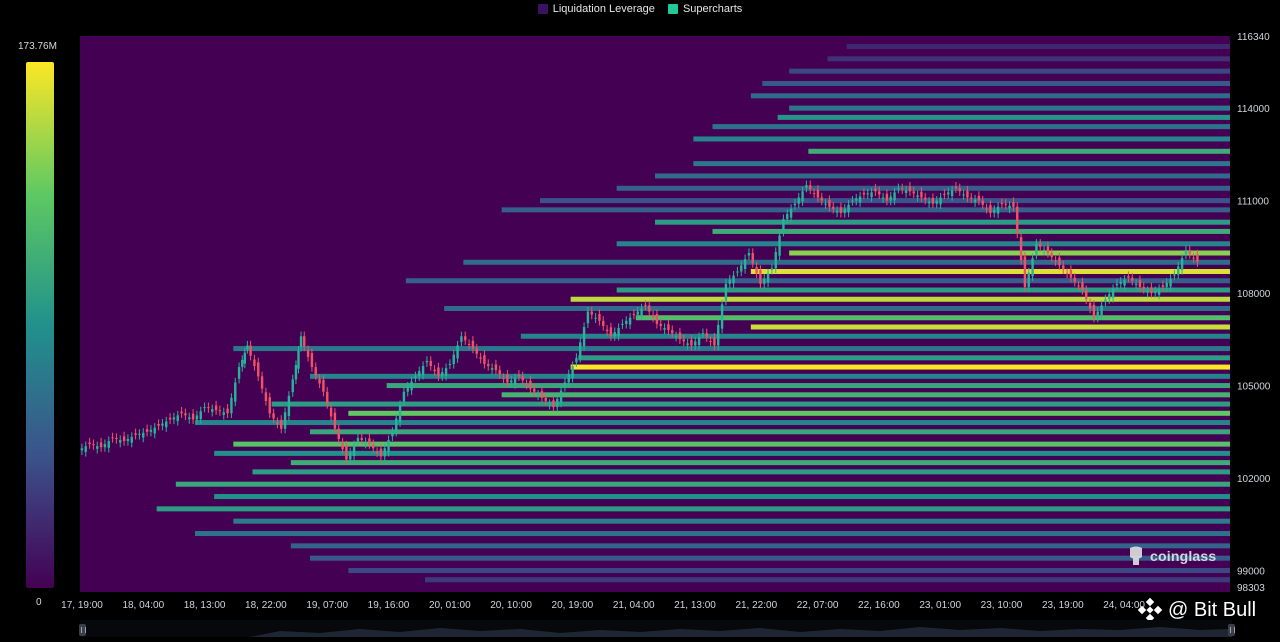 Image resolution: width=1280 pixels, height=642 pixels. I want to click on x-tick-label: 17, 19:00, so click(82, 605).